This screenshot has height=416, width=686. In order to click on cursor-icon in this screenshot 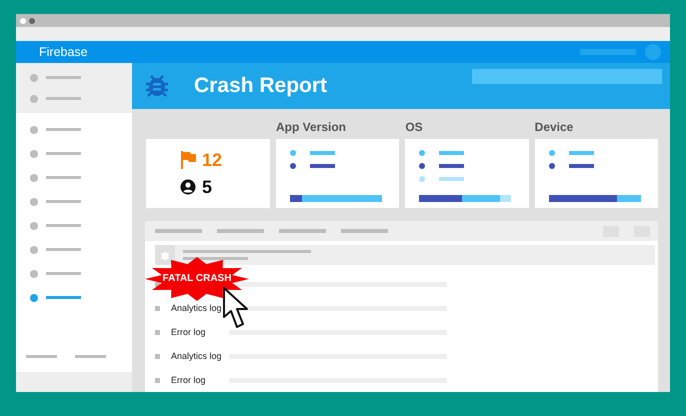, I will do `click(236, 308)`.